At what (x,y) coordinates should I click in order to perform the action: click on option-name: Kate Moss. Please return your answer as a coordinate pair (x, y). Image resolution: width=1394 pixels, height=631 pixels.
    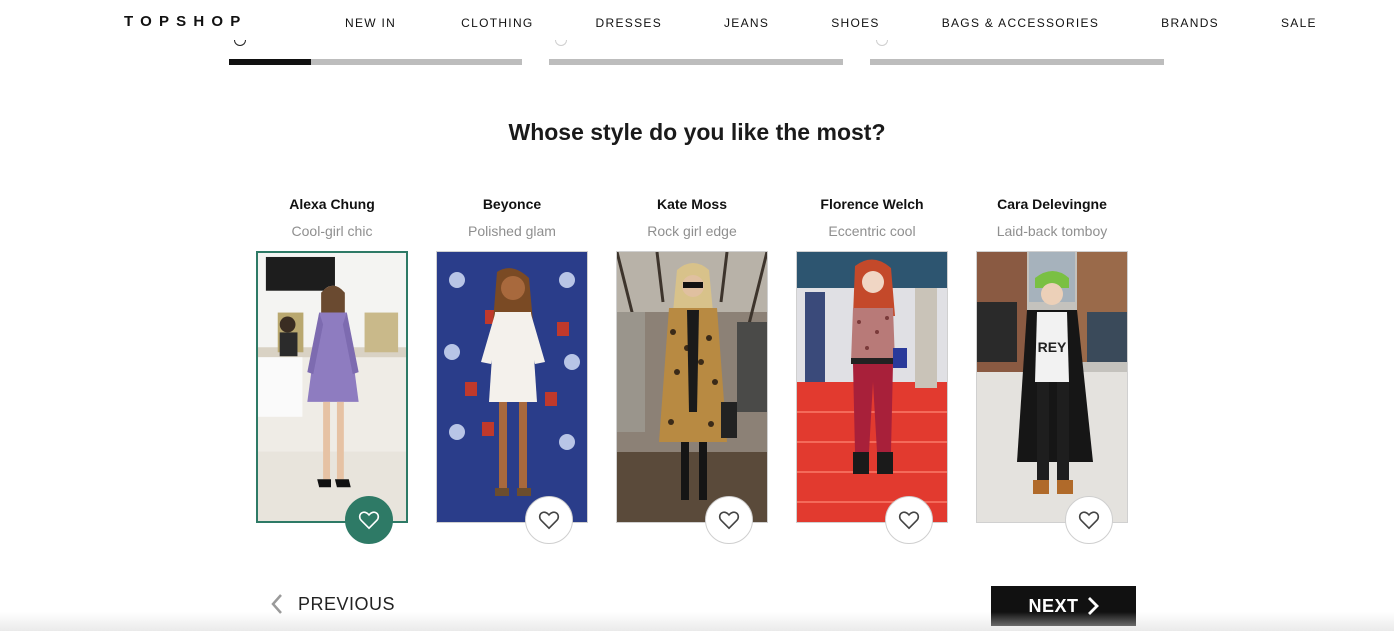
    Looking at the image, I should click on (692, 204).